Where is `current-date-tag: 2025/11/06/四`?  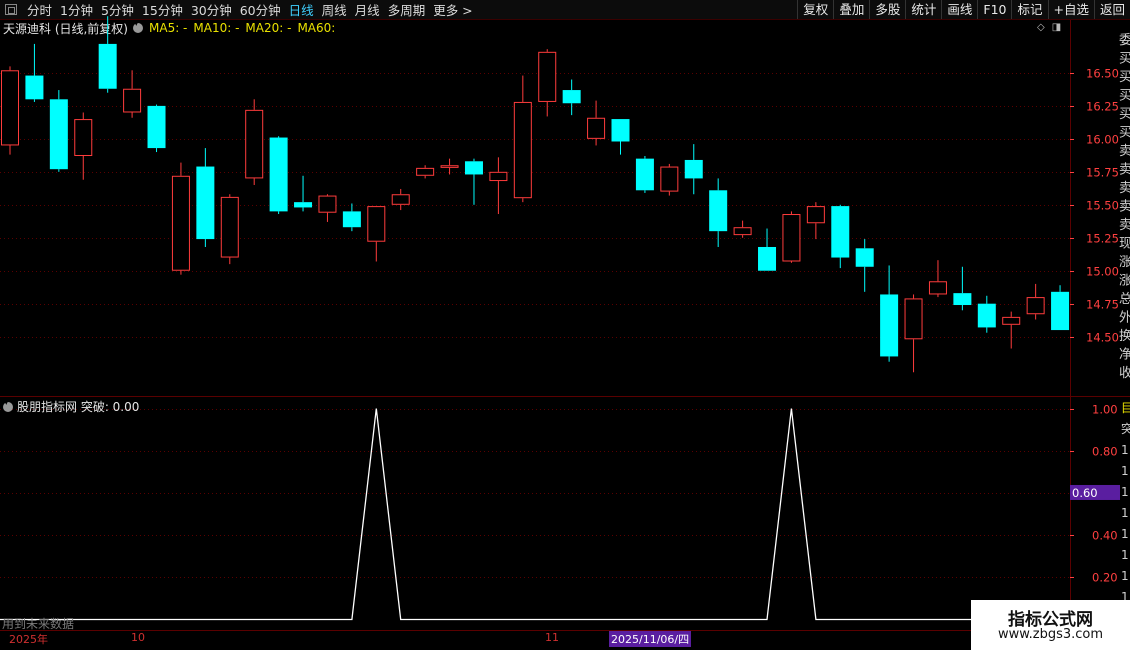 current-date-tag: 2025/11/06/四 is located at coordinates (650, 639).